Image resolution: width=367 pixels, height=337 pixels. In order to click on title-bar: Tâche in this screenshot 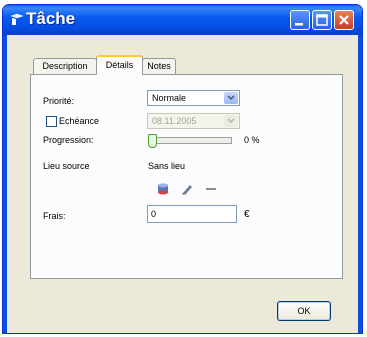, I will do `click(182, 20)`.